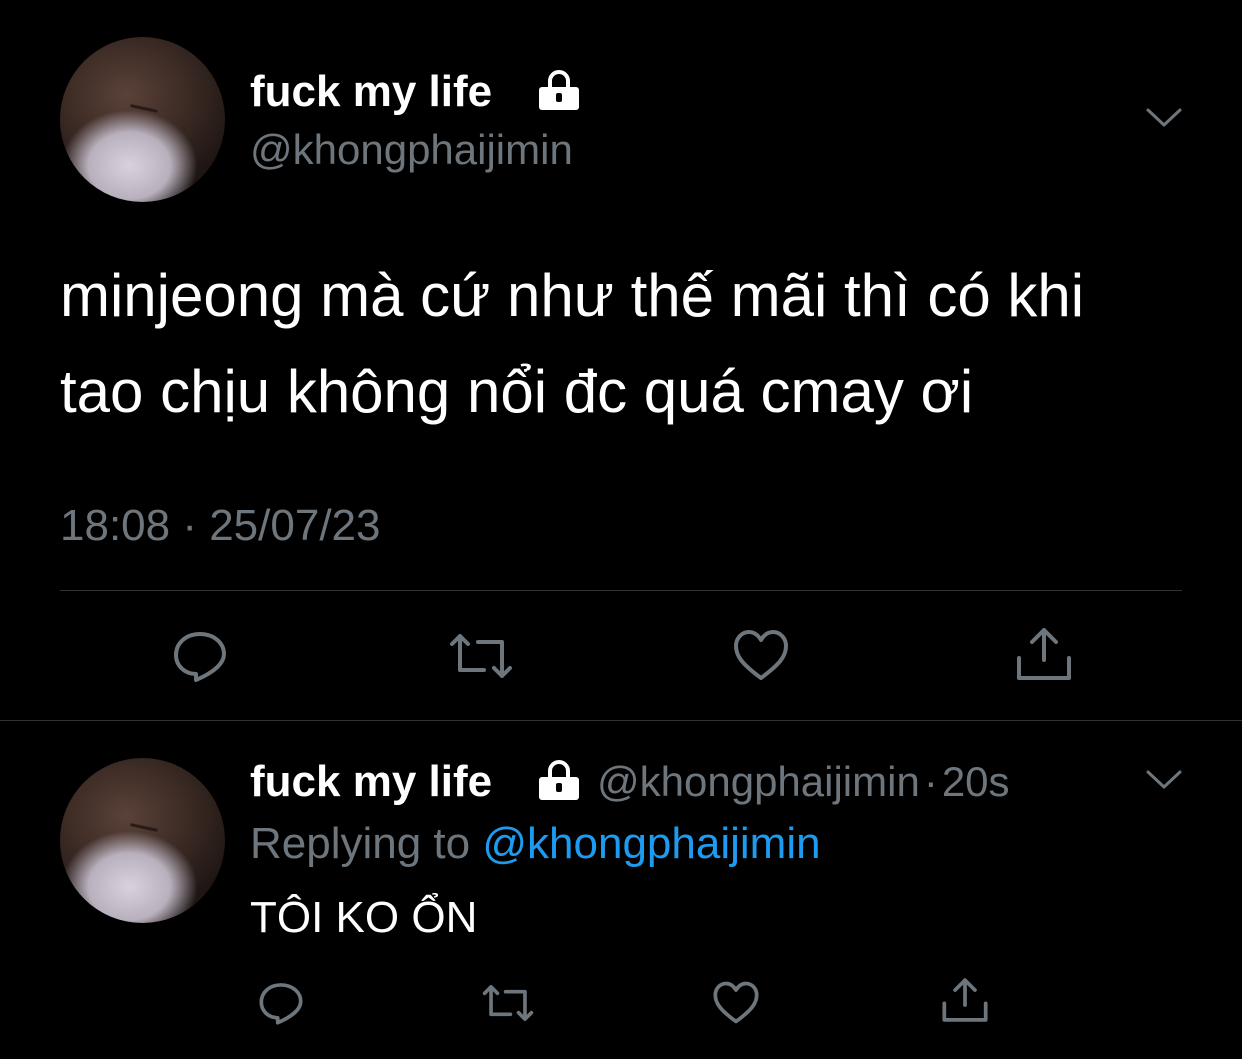 The image size is (1242, 1059). I want to click on reply-header: fuck my life, so click(371, 782).